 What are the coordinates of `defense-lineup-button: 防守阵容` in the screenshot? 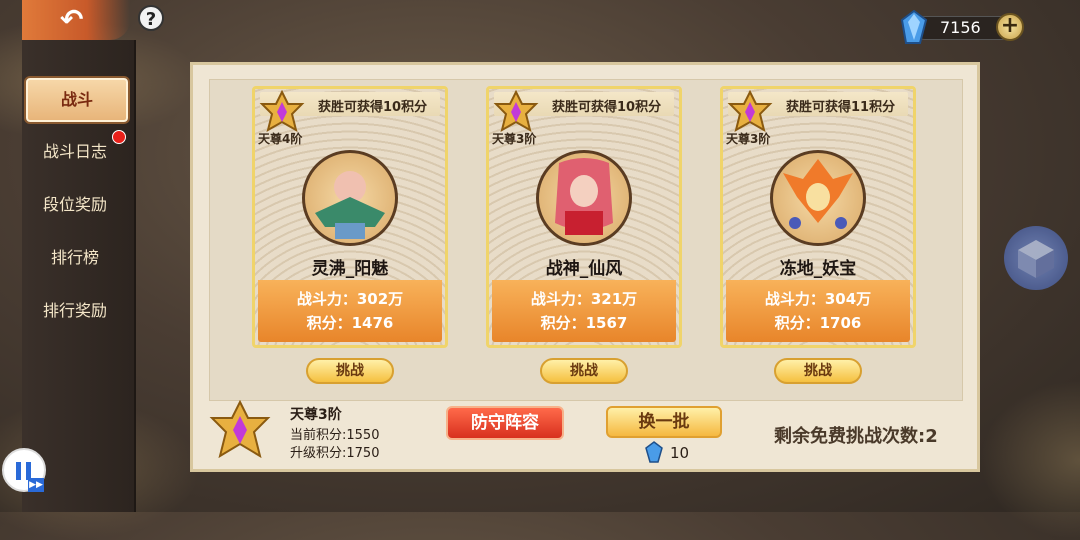 It's located at (505, 423).